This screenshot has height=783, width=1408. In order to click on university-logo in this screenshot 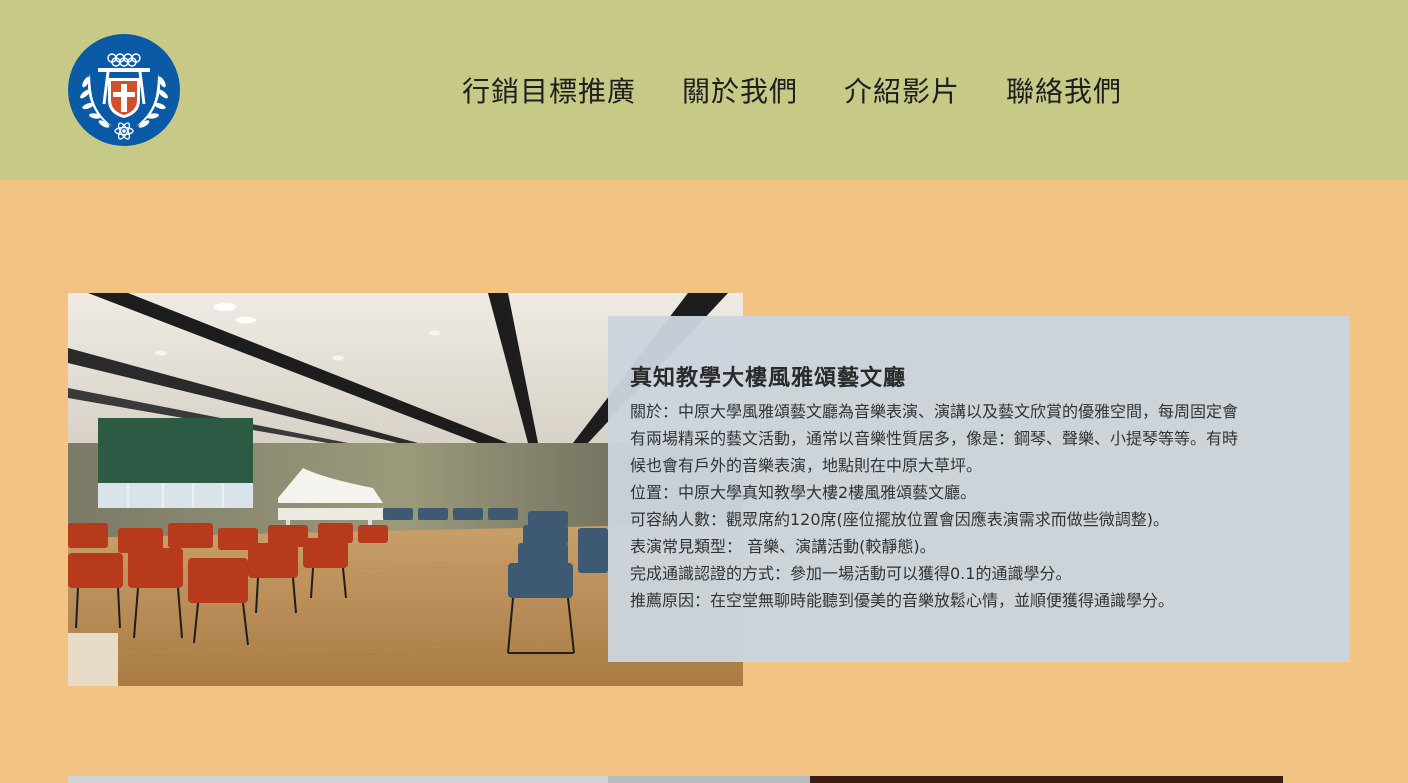, I will do `click(124, 90)`.